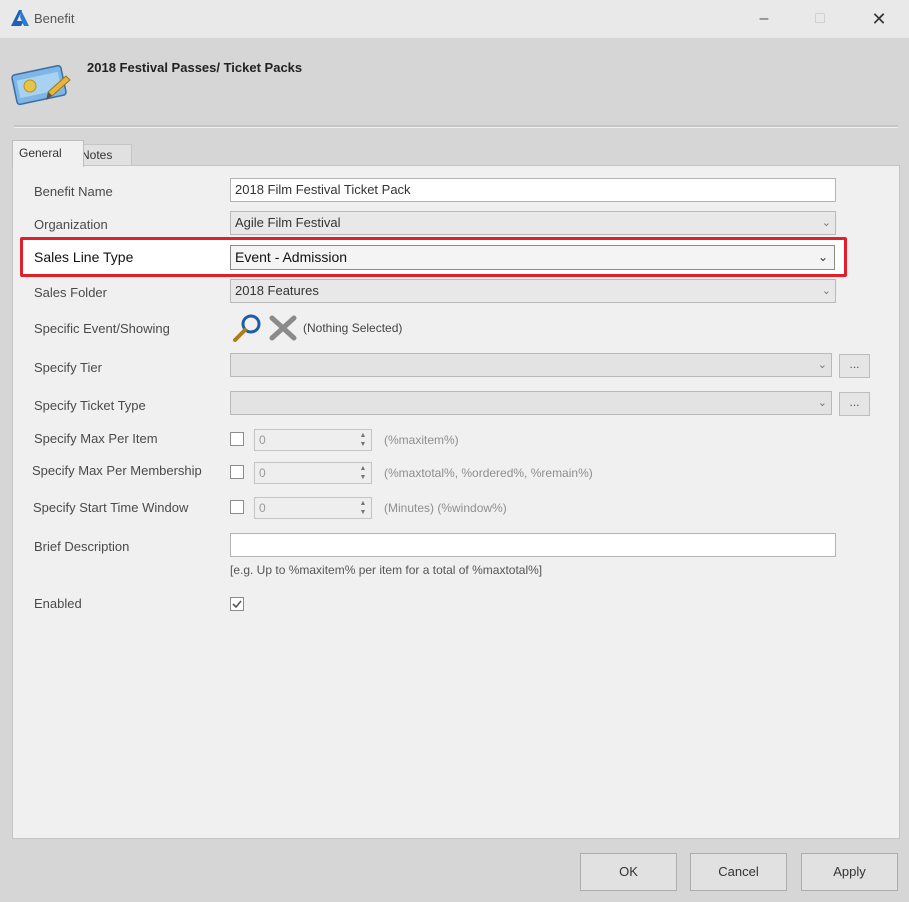 The width and height of the screenshot is (909, 902). I want to click on max-per-item-spinner: 0 ▲ ▼, so click(313, 440).